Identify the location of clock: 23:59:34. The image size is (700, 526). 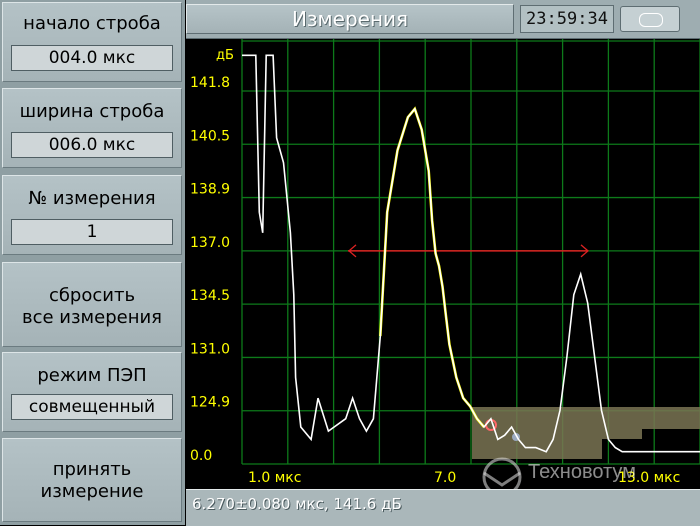
(567, 19).